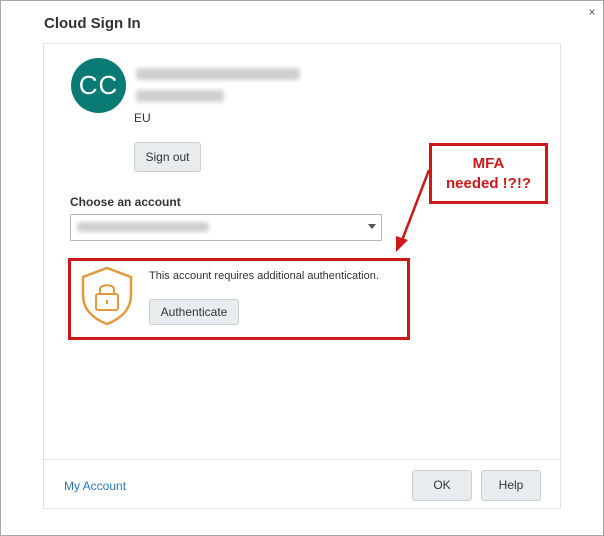  I want to click on choose-account-label: Choose an account, so click(125, 202).